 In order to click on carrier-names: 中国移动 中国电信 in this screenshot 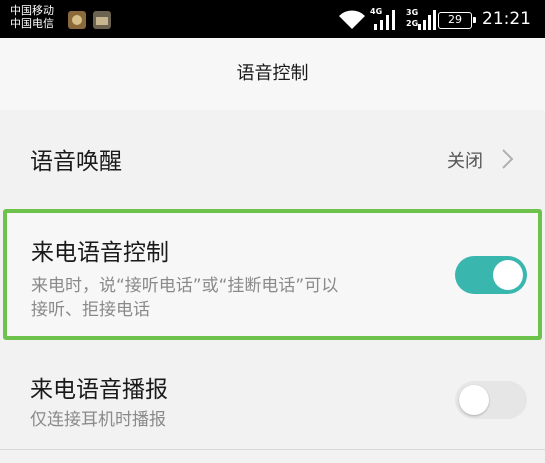, I will do `click(32, 17)`.